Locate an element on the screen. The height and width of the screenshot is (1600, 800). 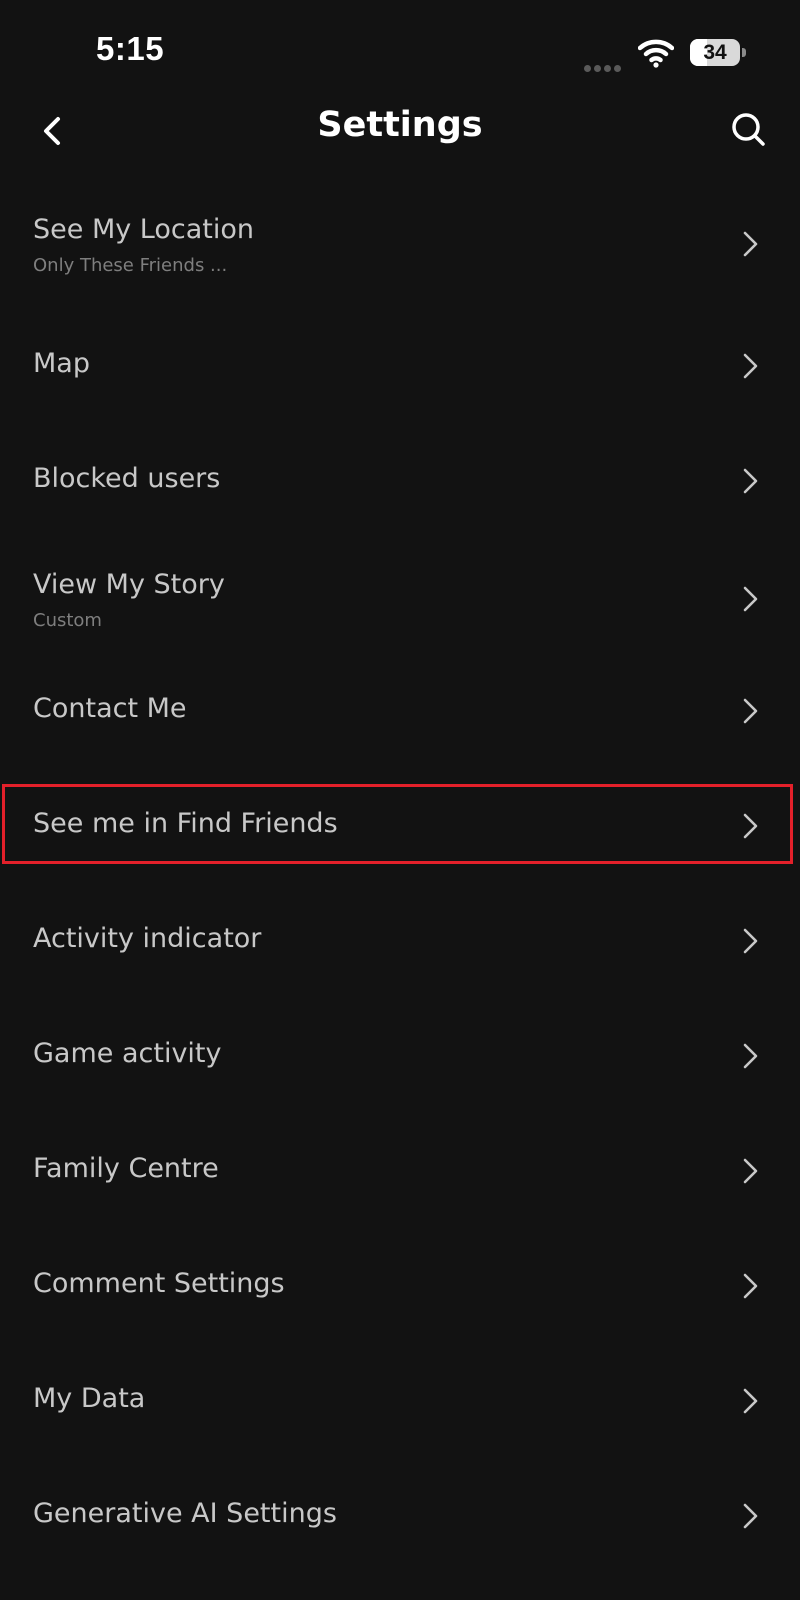
header: Settings is located at coordinates (400, 130).